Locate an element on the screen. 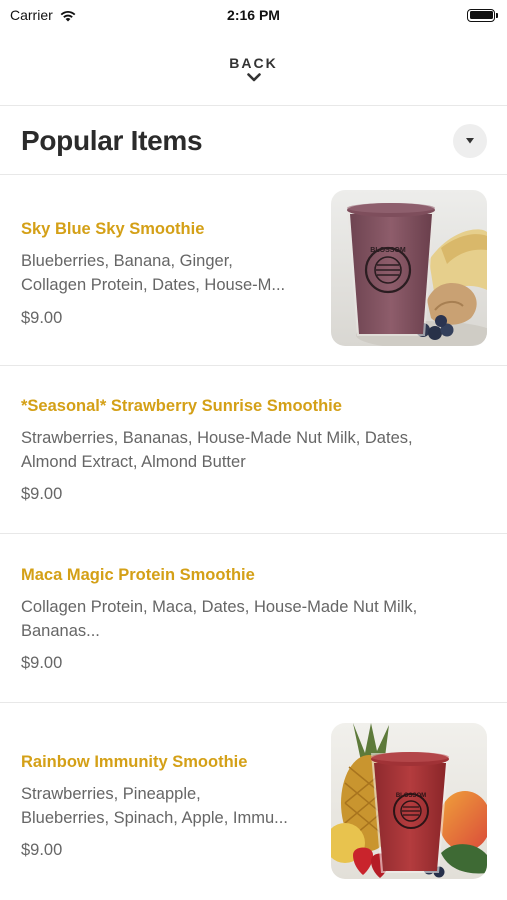  status-left: Carrier is located at coordinates (43, 15).